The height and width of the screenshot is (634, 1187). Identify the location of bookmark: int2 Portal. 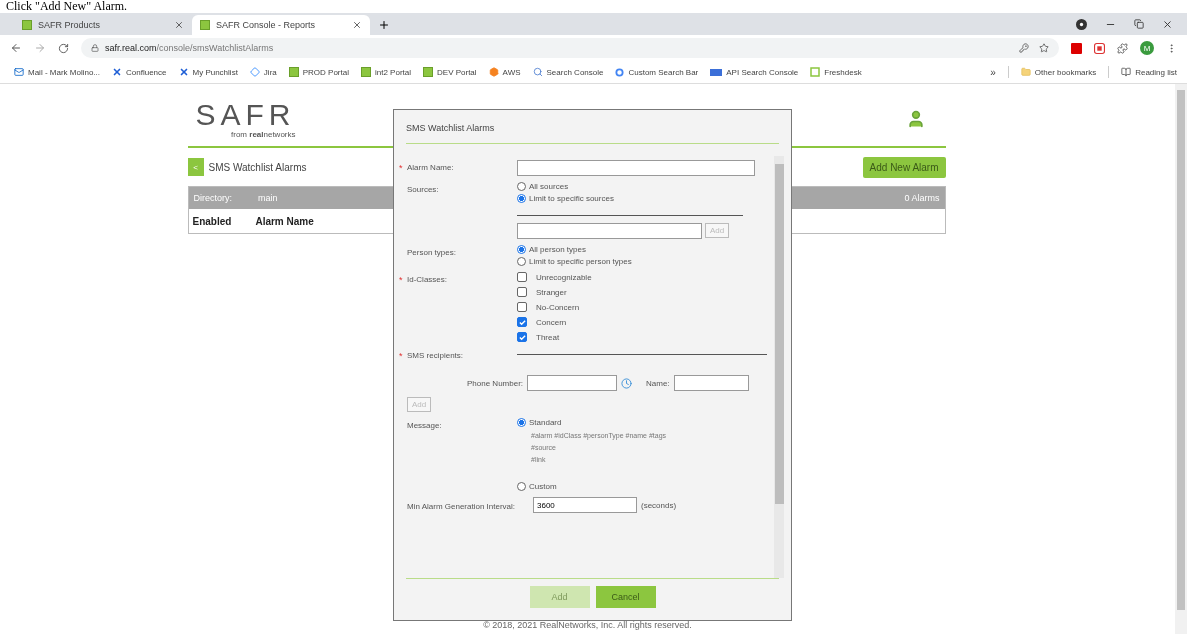
(386, 72).